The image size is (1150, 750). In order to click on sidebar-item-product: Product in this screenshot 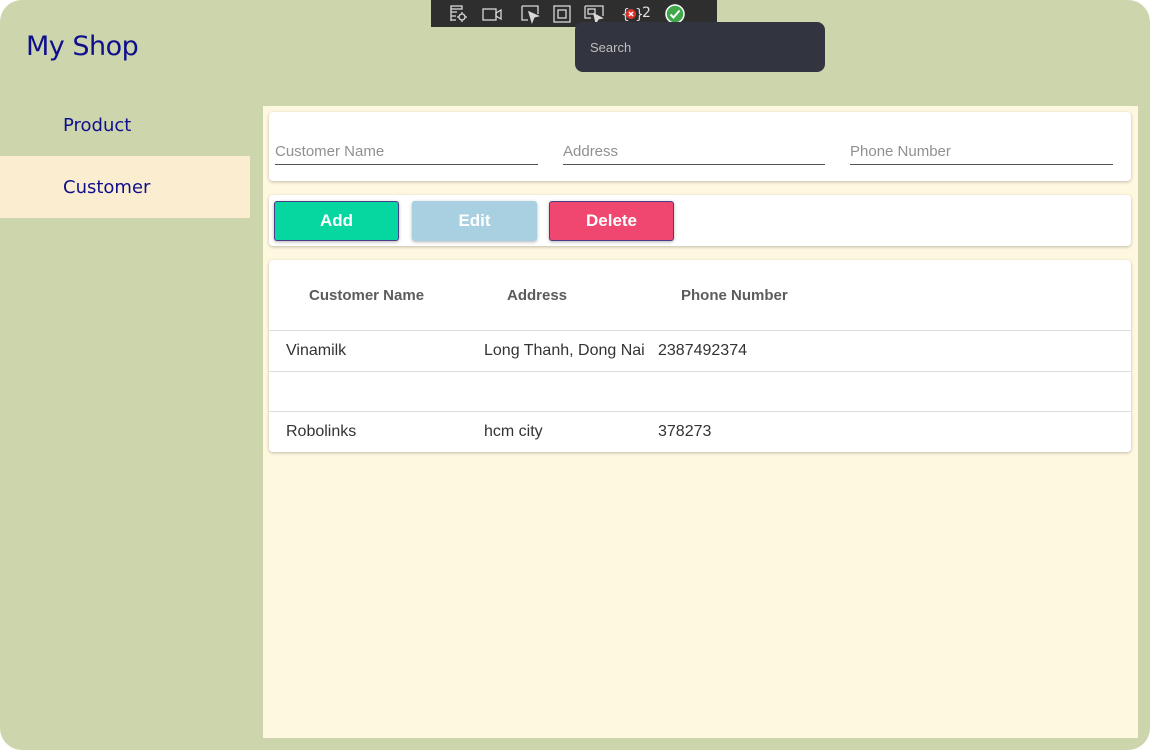, I will do `click(125, 125)`.